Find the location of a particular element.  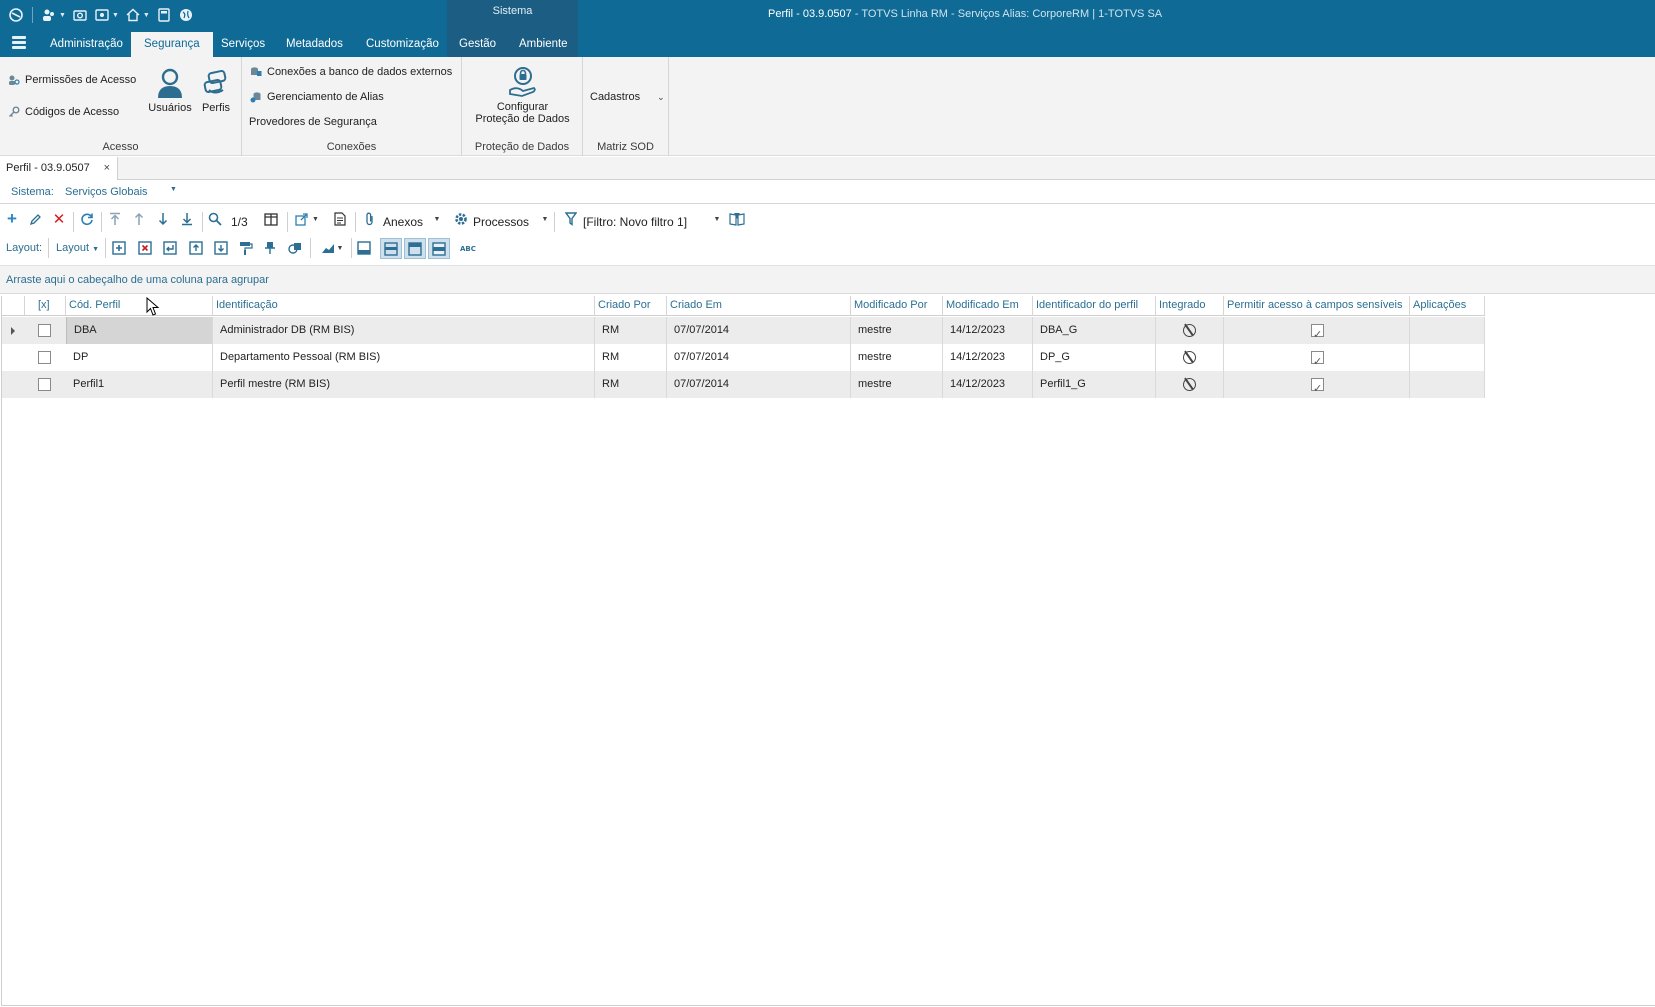

configurar-protecao-button: Configurar Proteção de Dados is located at coordinates (522, 95).